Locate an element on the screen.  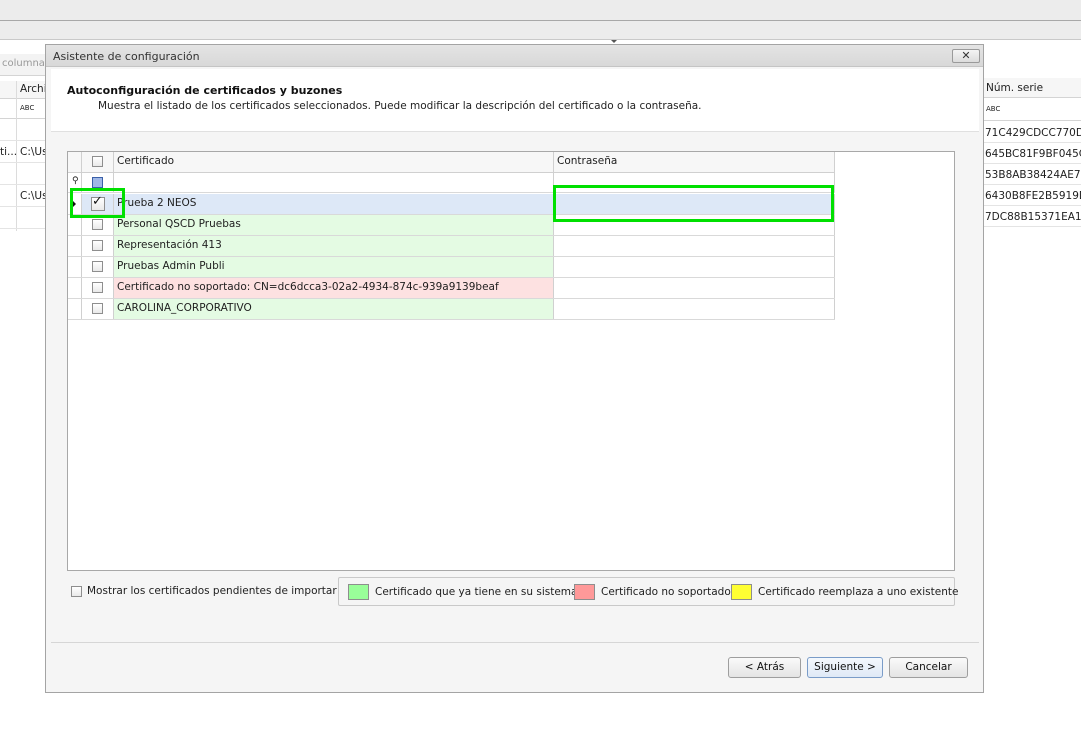
legend-swatch-unsupported is located at coordinates (584, 592).